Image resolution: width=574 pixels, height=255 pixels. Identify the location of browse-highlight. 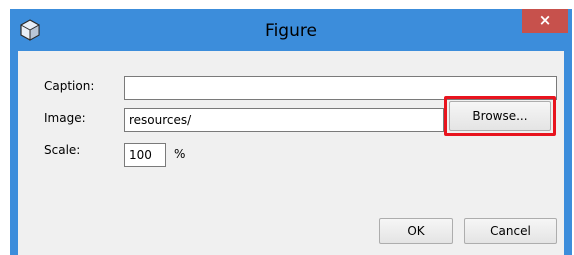
(500, 116).